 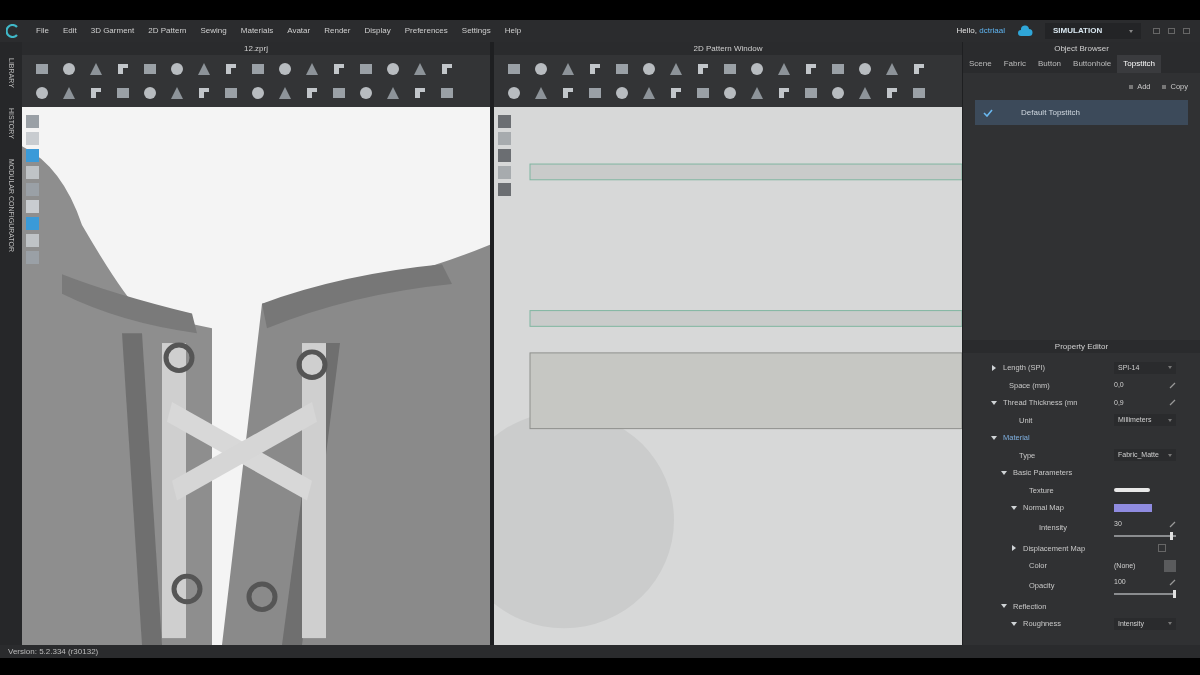 I want to click on mode-dropdown: SIMULATION, so click(x=1093, y=31).